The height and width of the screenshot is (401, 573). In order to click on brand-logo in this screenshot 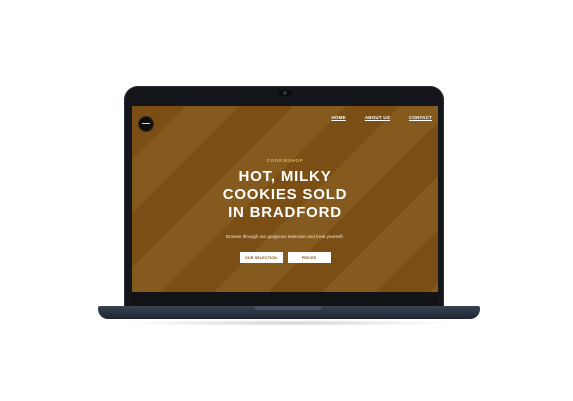, I will do `click(146, 124)`.